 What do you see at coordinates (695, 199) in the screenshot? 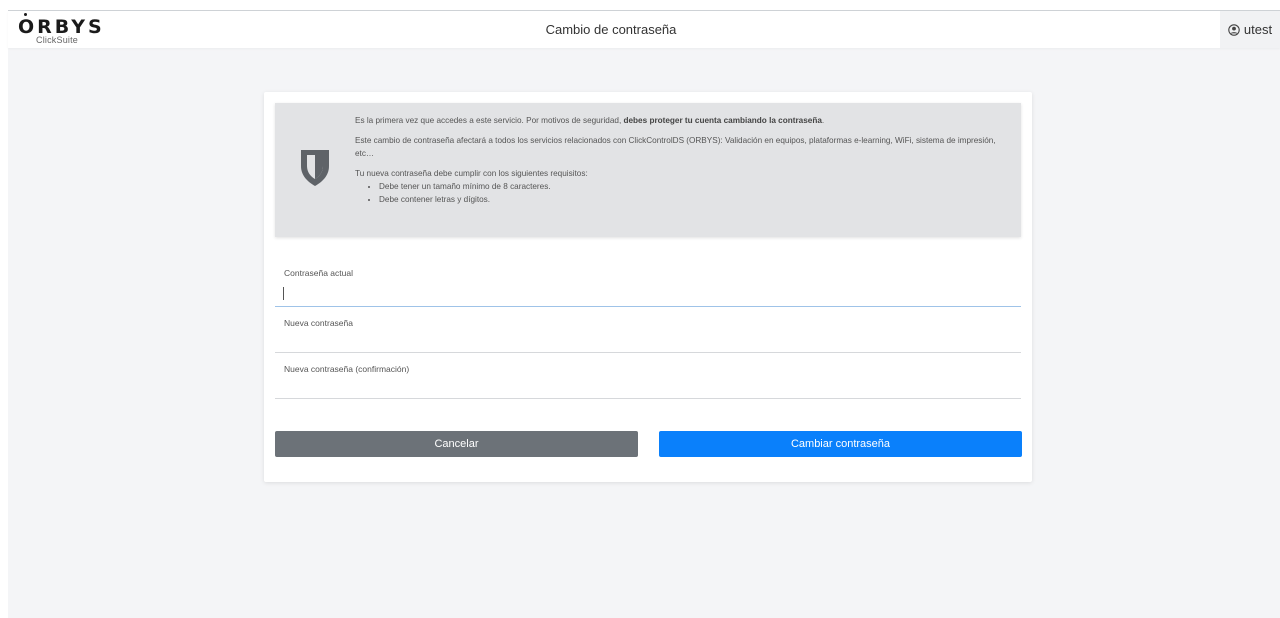
I see `requirement-item: Debe contener letras y dígitos.` at bounding box center [695, 199].